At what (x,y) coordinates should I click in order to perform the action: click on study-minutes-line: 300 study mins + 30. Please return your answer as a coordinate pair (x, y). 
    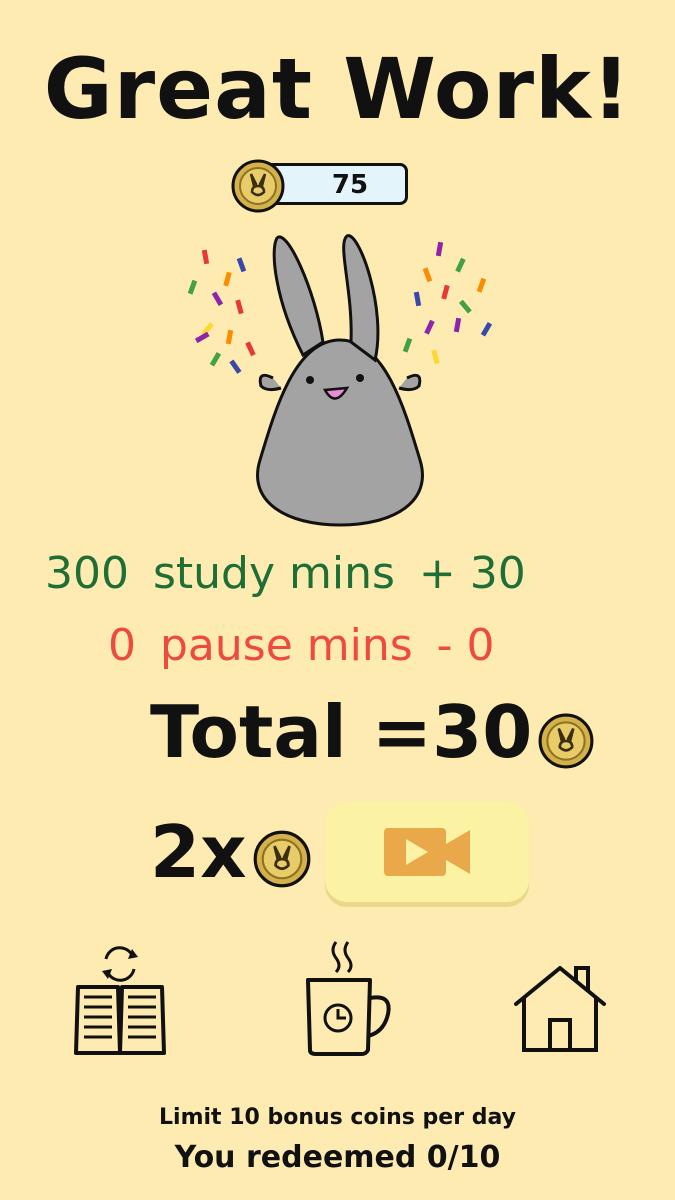
    Looking at the image, I should click on (285, 573).